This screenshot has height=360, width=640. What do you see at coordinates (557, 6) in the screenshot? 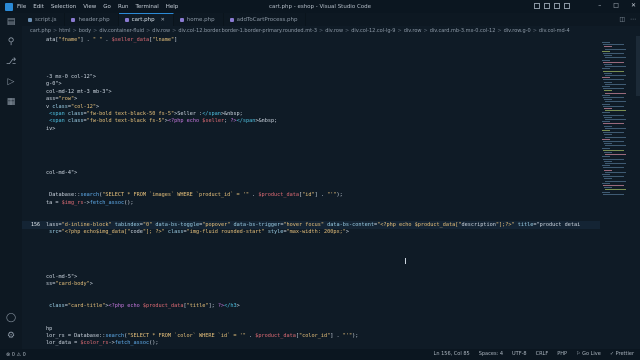
I see `toggle-secondary-sidebar-icon` at bounding box center [557, 6].